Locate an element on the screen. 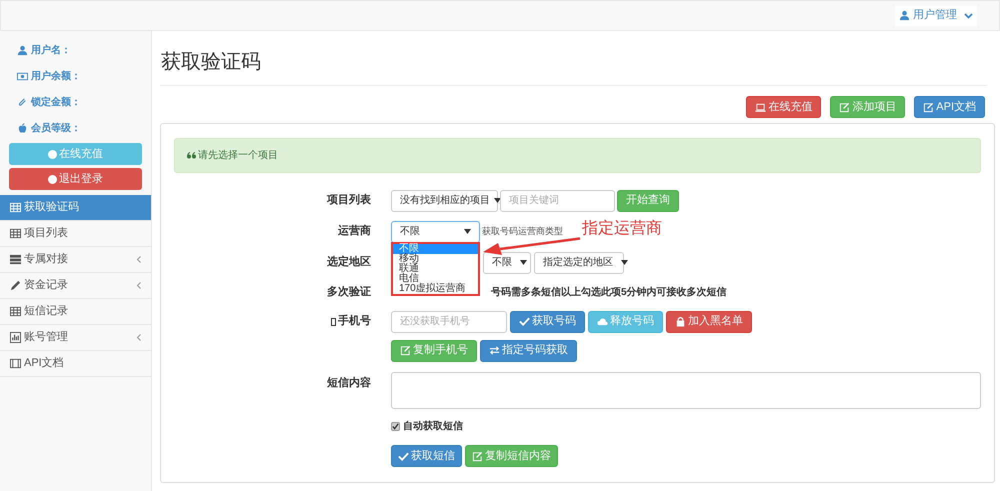  sms-content-field is located at coordinates (686, 390).